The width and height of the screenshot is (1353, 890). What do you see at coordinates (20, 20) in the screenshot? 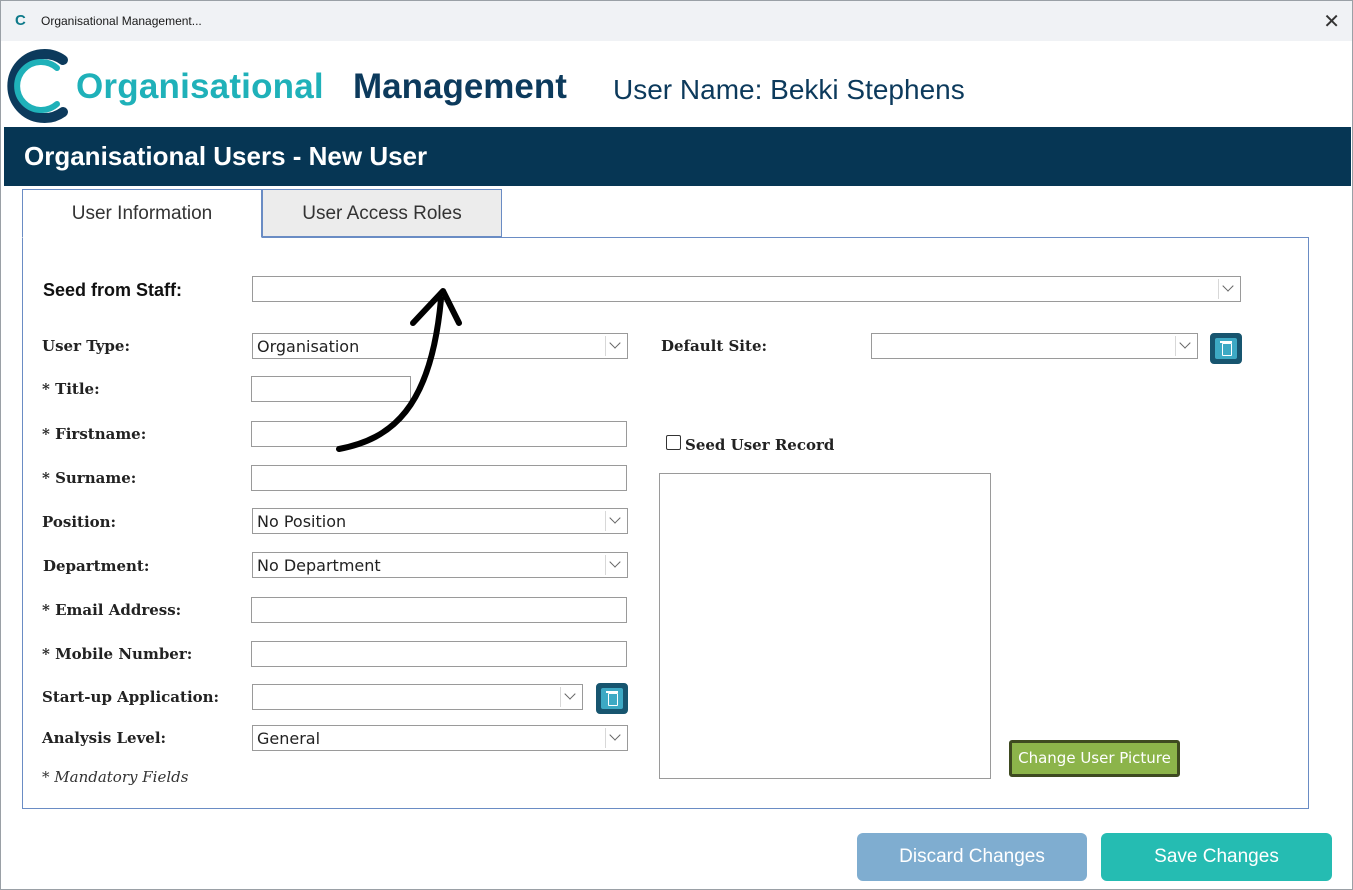
I see `app-logo-icon: C` at bounding box center [20, 20].